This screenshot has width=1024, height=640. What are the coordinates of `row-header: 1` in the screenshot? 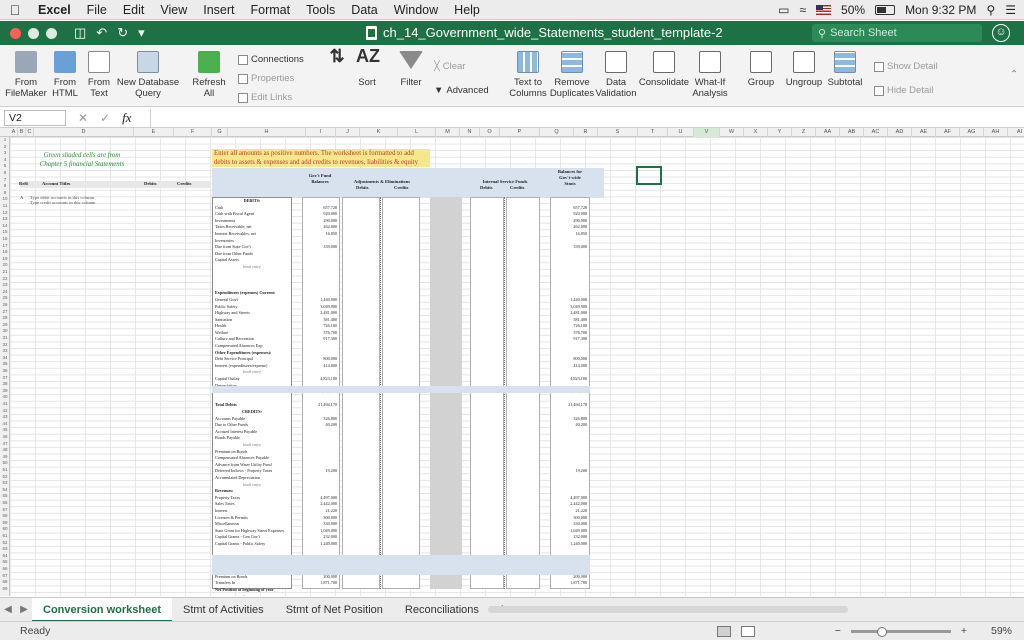 It's located at (5, 140).